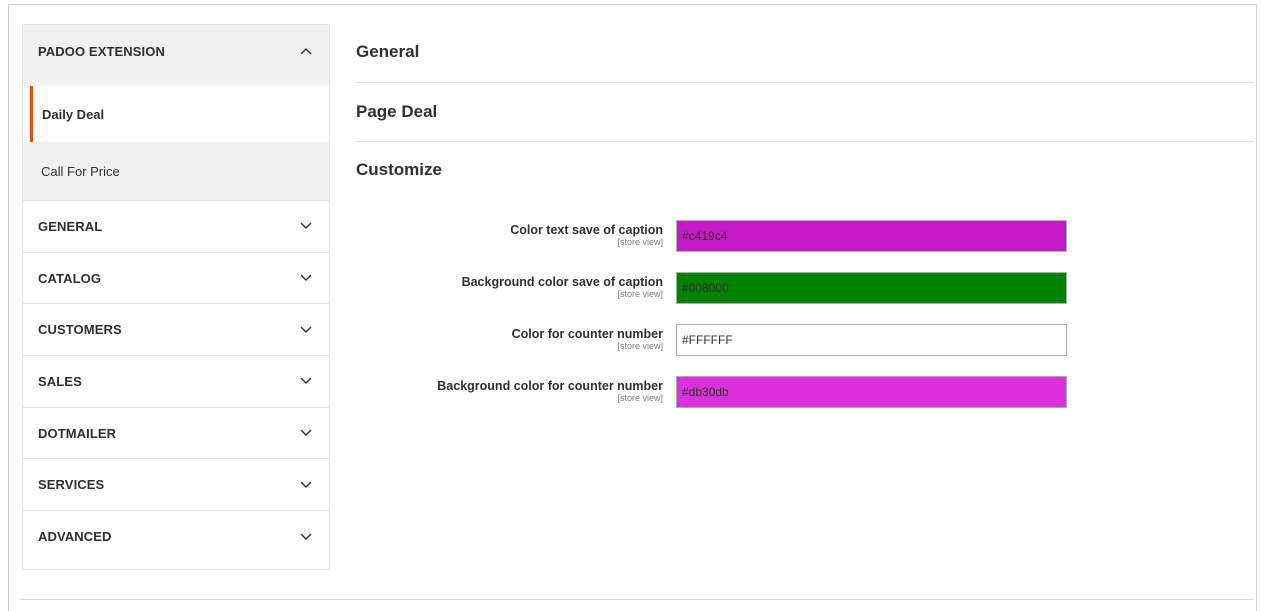 This screenshot has width=1261, height=611. Describe the element at coordinates (75, 537) in the screenshot. I see `sidebar-group-label: ADVANCED` at that location.